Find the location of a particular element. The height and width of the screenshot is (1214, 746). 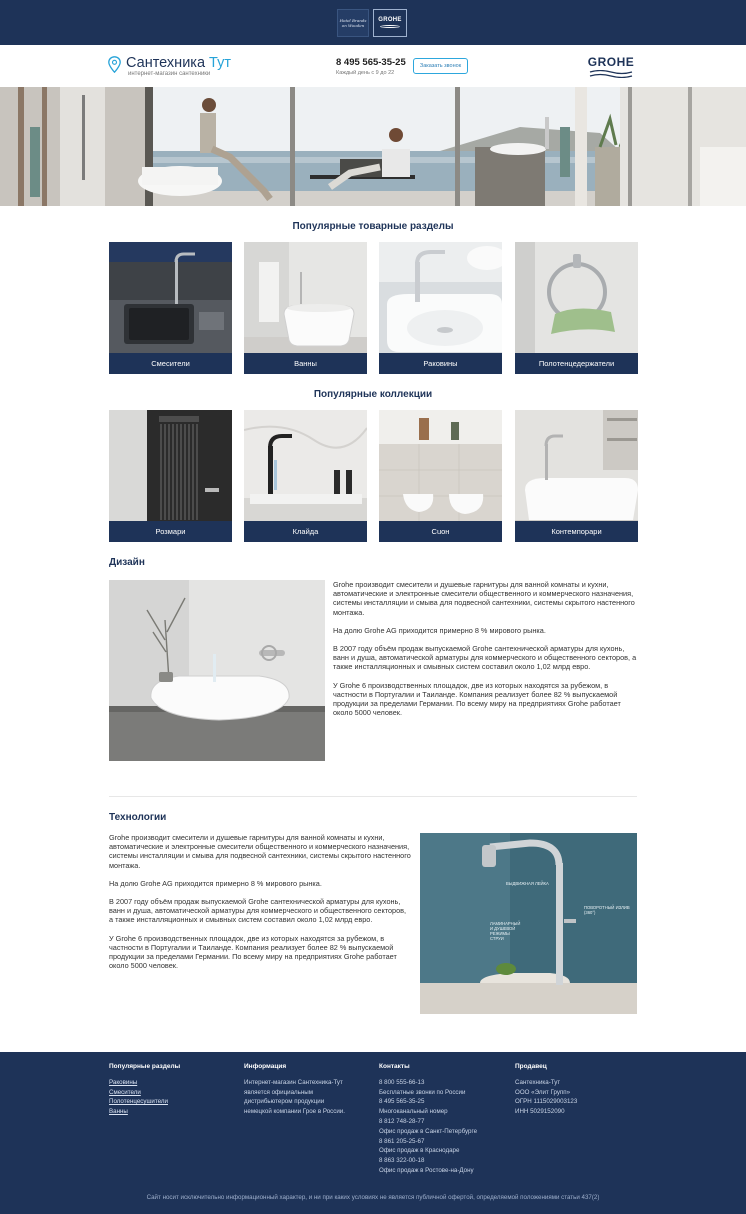

site-logo: Сантехника Тут is located at coordinates (178, 63).